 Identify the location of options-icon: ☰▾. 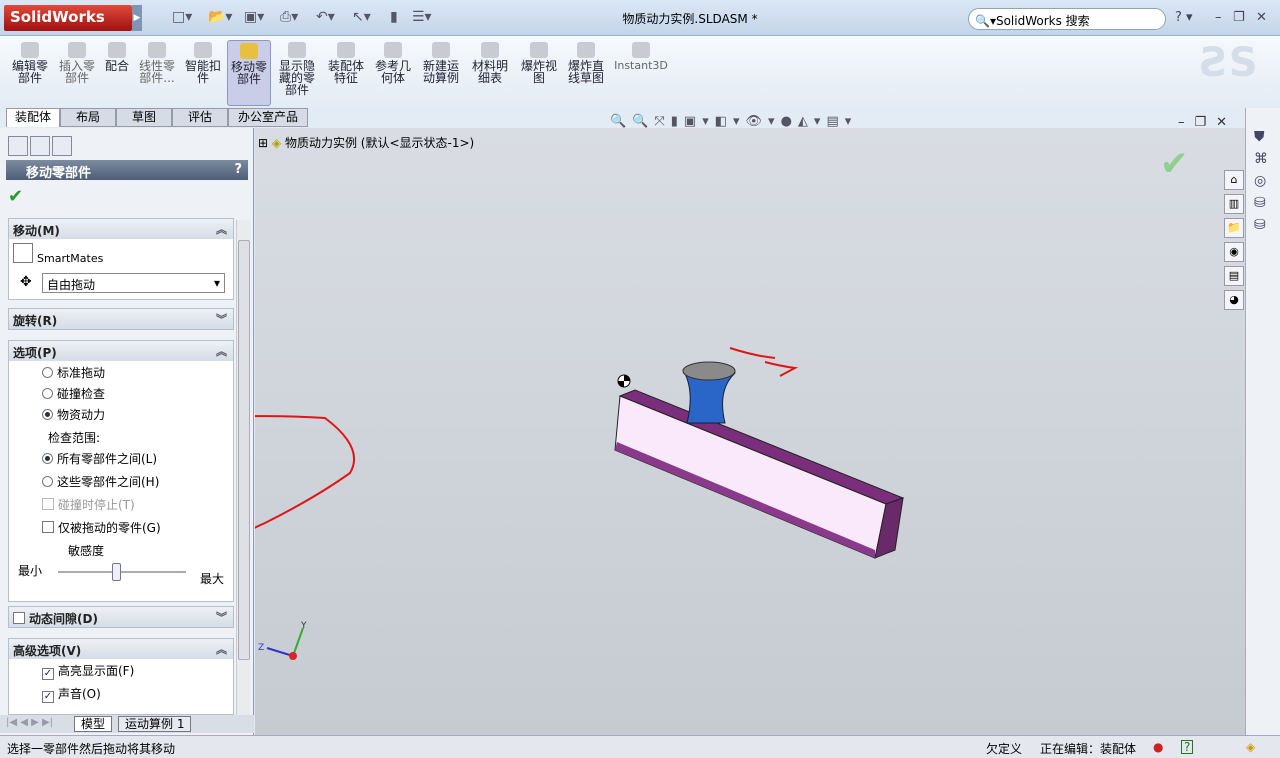
(422, 17).